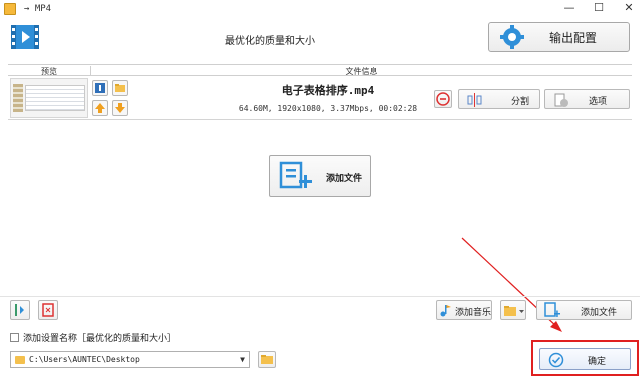 This screenshot has width=640, height=389. I want to click on add-music-button: 添加音乐, so click(464, 310).